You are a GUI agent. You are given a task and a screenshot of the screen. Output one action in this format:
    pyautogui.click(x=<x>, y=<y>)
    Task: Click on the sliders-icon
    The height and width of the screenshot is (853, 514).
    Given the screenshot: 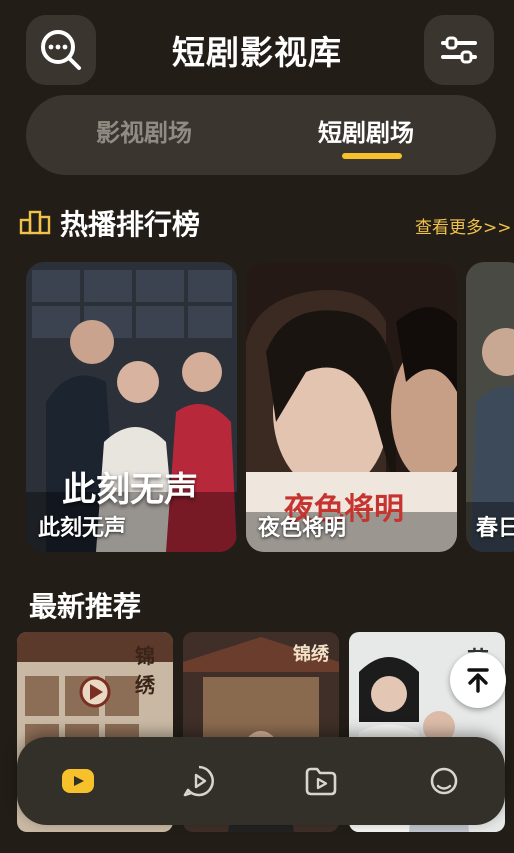 What is the action you would take?
    pyautogui.click(x=459, y=50)
    